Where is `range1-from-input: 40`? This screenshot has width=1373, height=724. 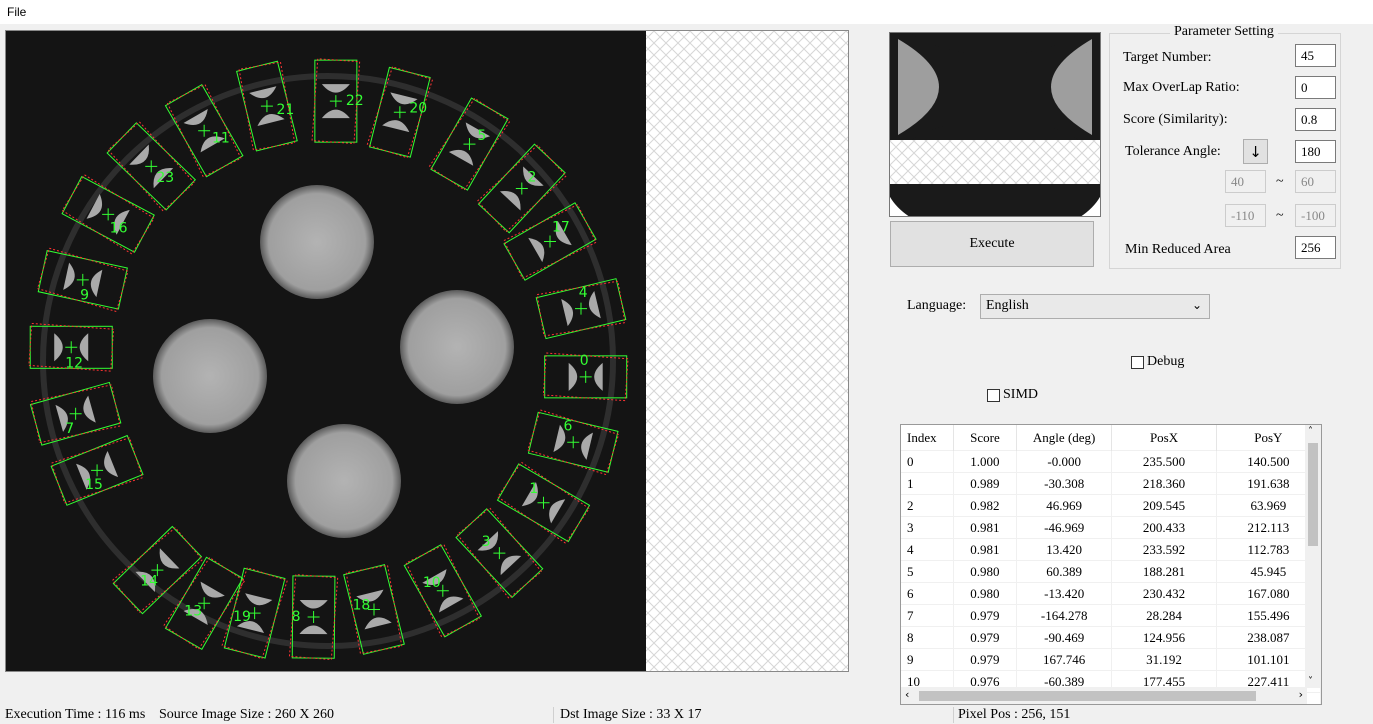
range1-from-input: 40 is located at coordinates (1245, 181).